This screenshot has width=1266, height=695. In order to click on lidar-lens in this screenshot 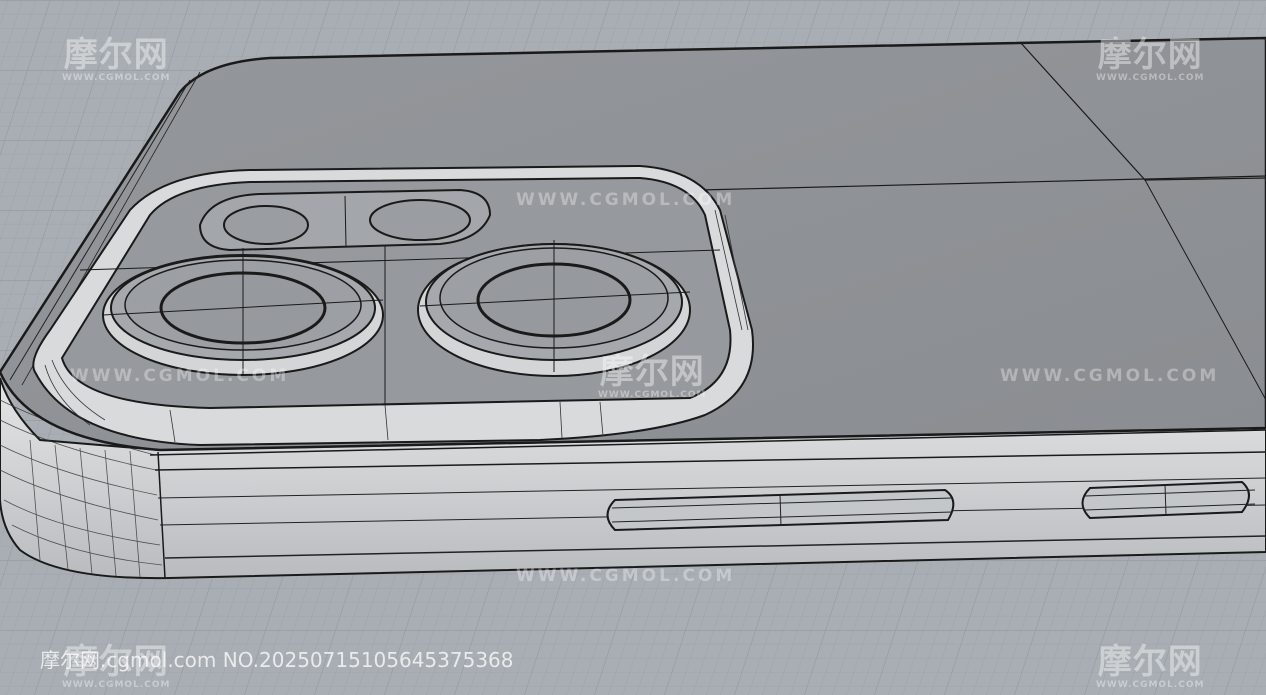, I will do `click(420, 220)`.